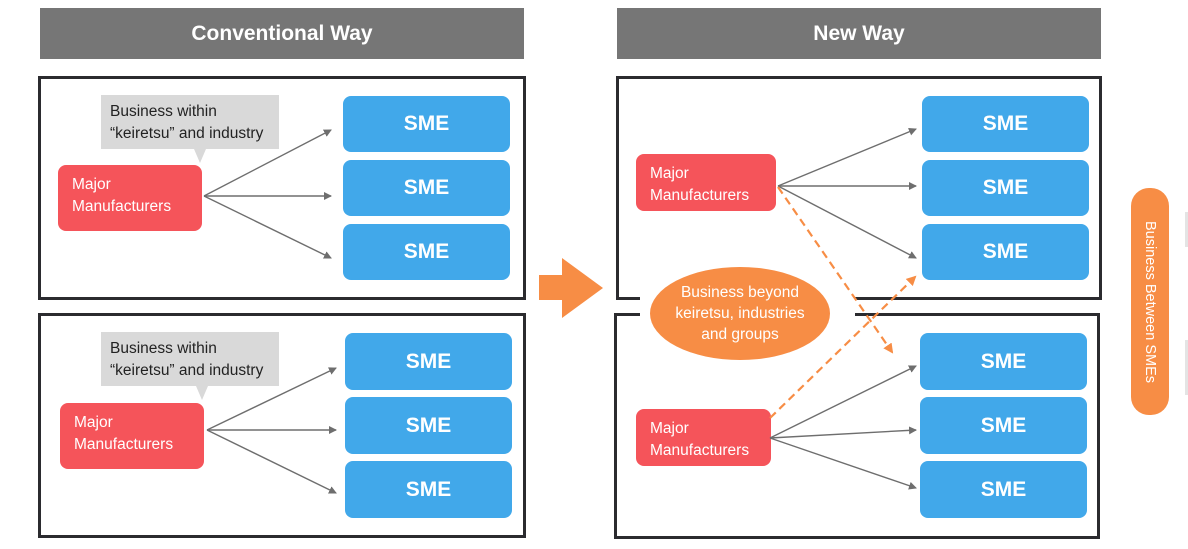  I want to click on callout-keiretsu-1: Business within “keiretsu” and industry, so click(190, 122).